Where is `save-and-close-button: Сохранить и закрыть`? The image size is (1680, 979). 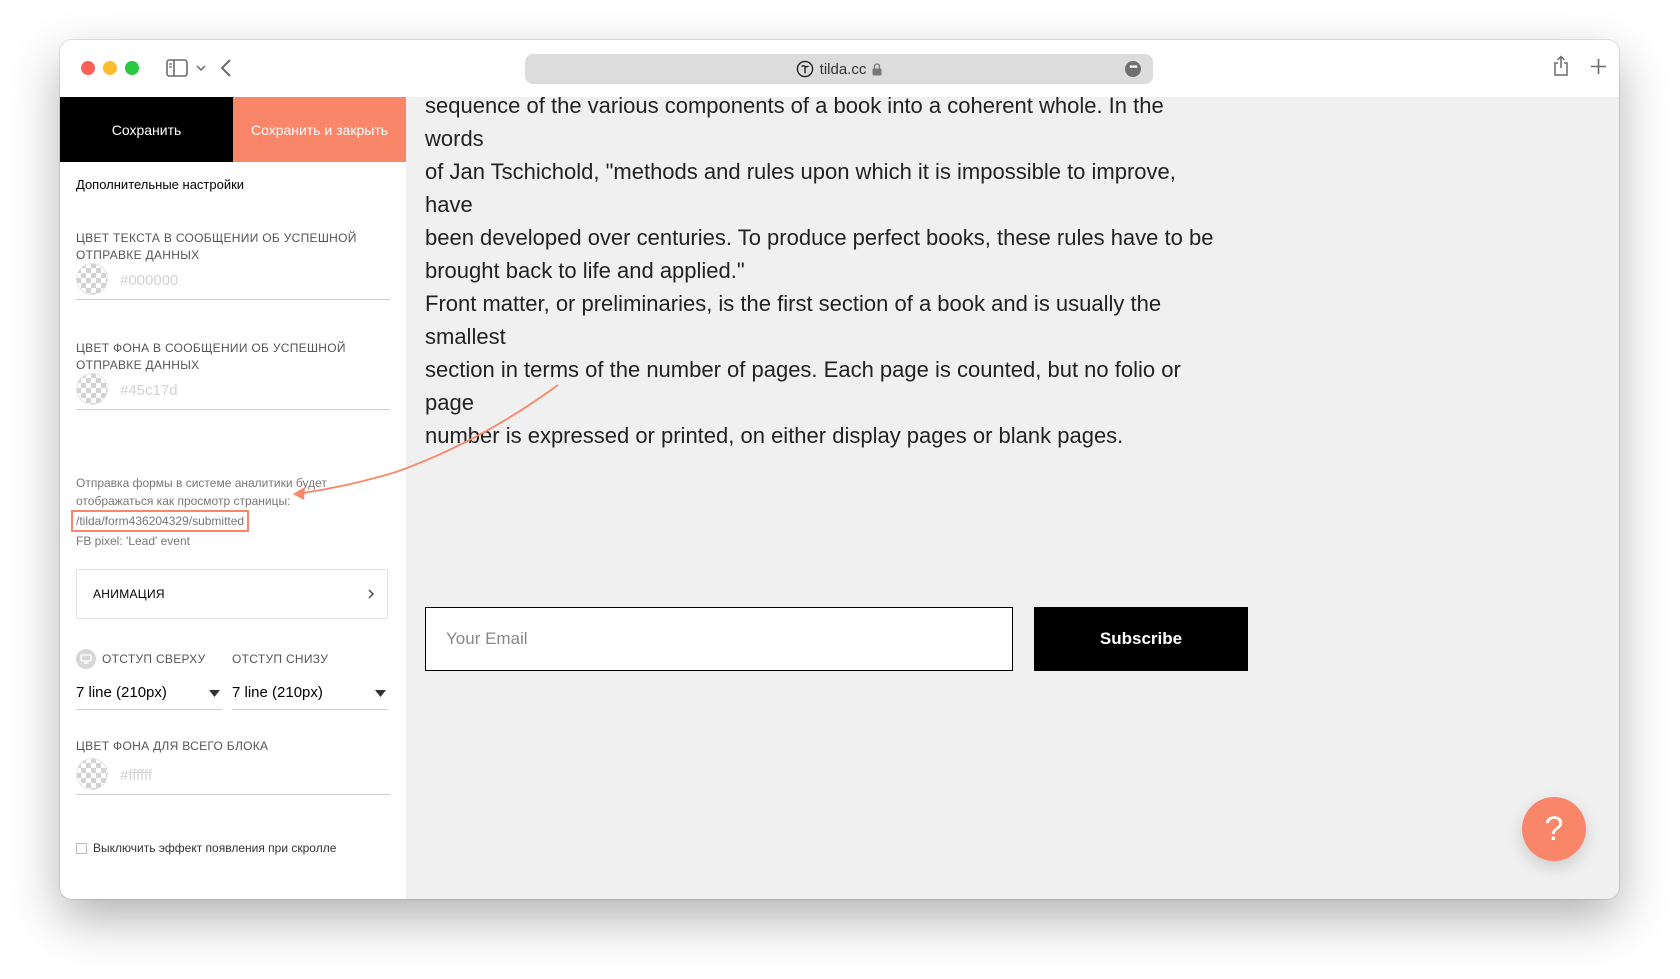 save-and-close-button: Сохранить и закрыть is located at coordinates (319, 129).